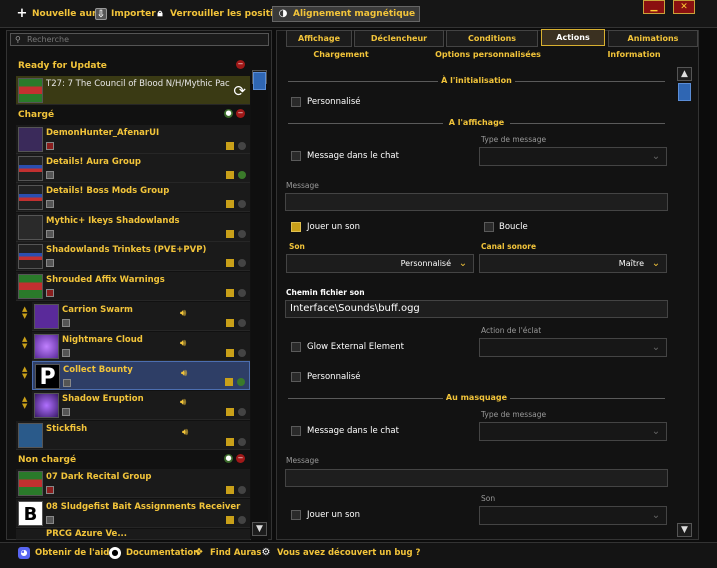 Image resolution: width=717 pixels, height=568 pixels. Describe the element at coordinates (133, 483) in the screenshot. I see `aura-item: 07 Dark Recital Group` at that location.